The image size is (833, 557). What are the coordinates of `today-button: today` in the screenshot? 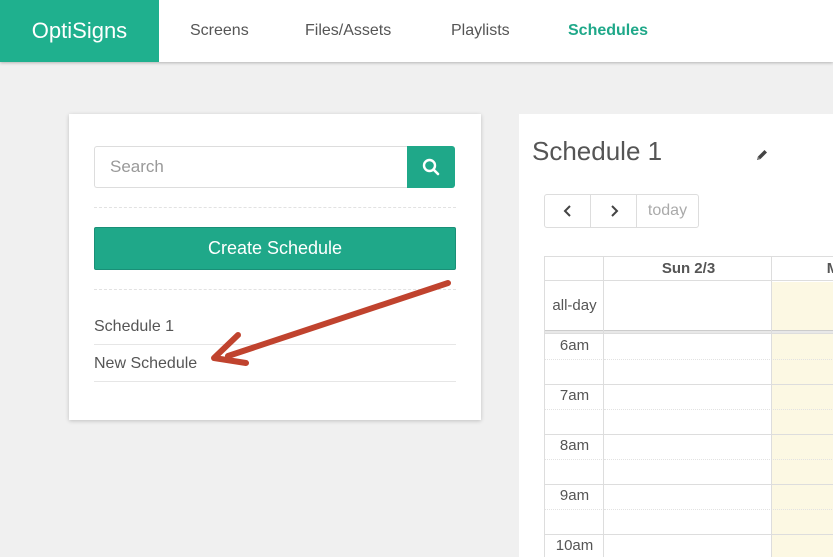 It's located at (667, 211).